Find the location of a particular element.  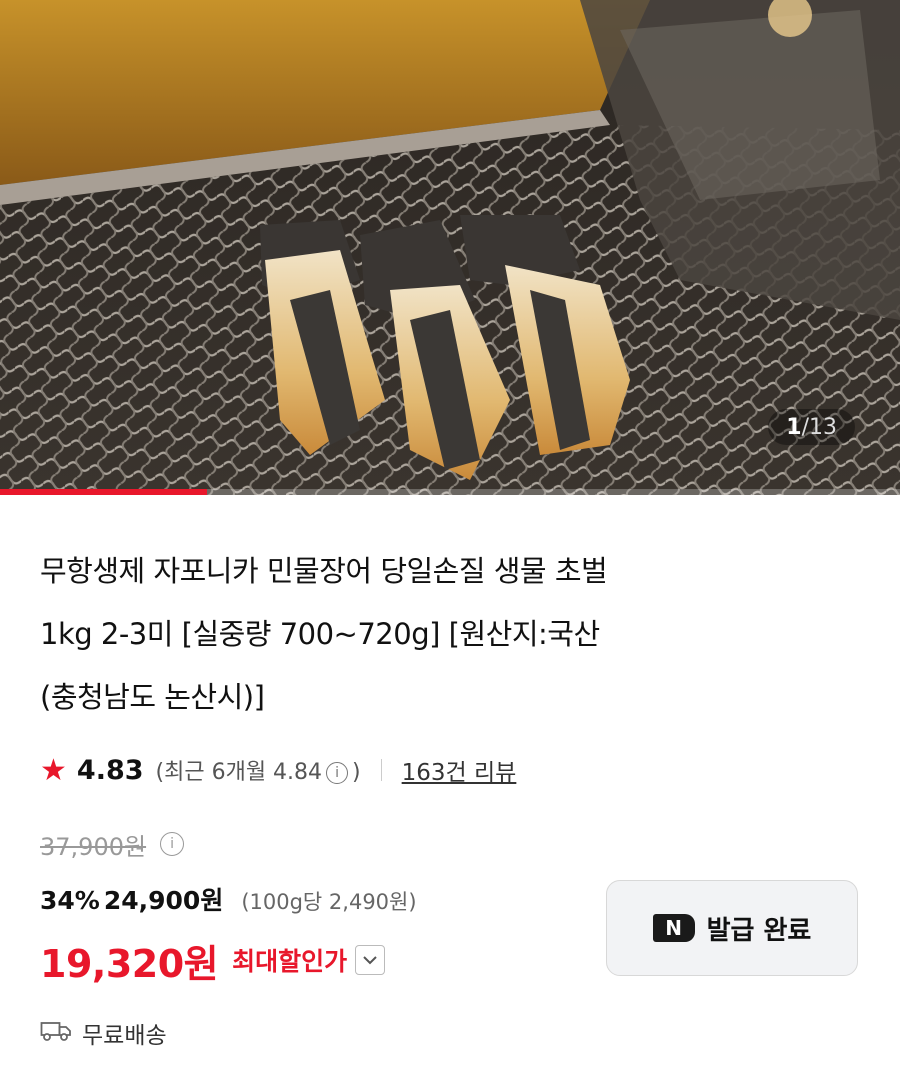

recent-rating-text: (최근 6개월 4.84 is located at coordinates (239, 772).